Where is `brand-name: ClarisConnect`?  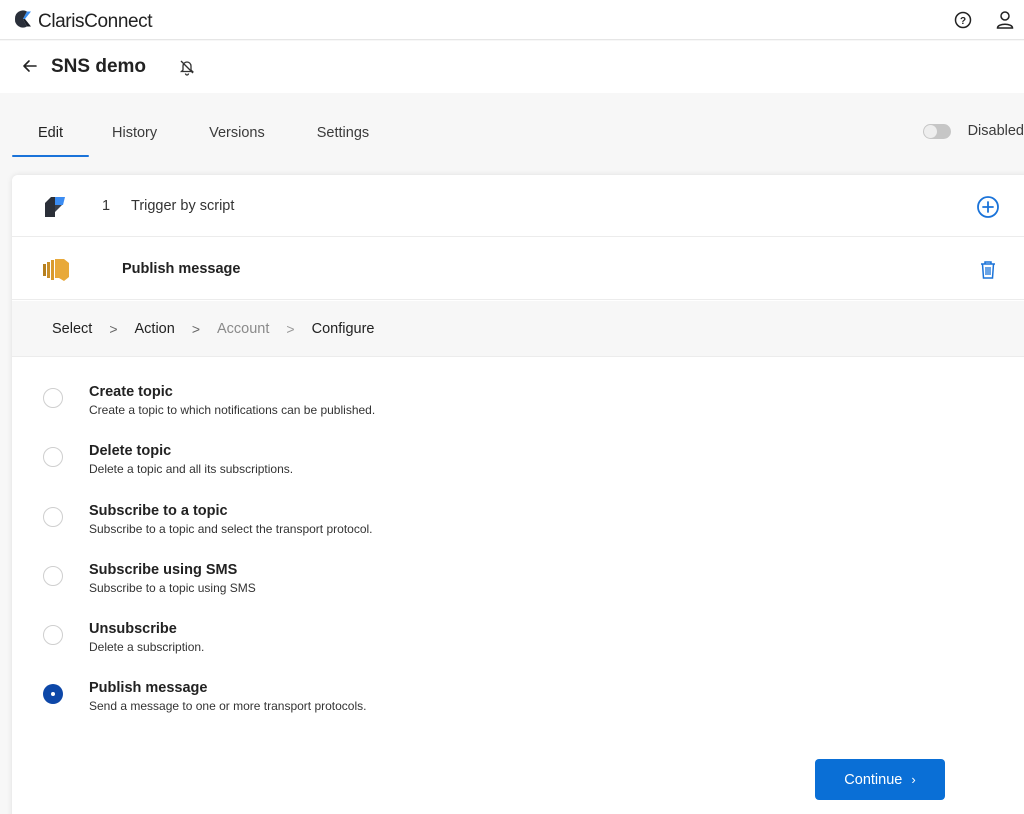 brand-name: ClarisConnect is located at coordinates (95, 21).